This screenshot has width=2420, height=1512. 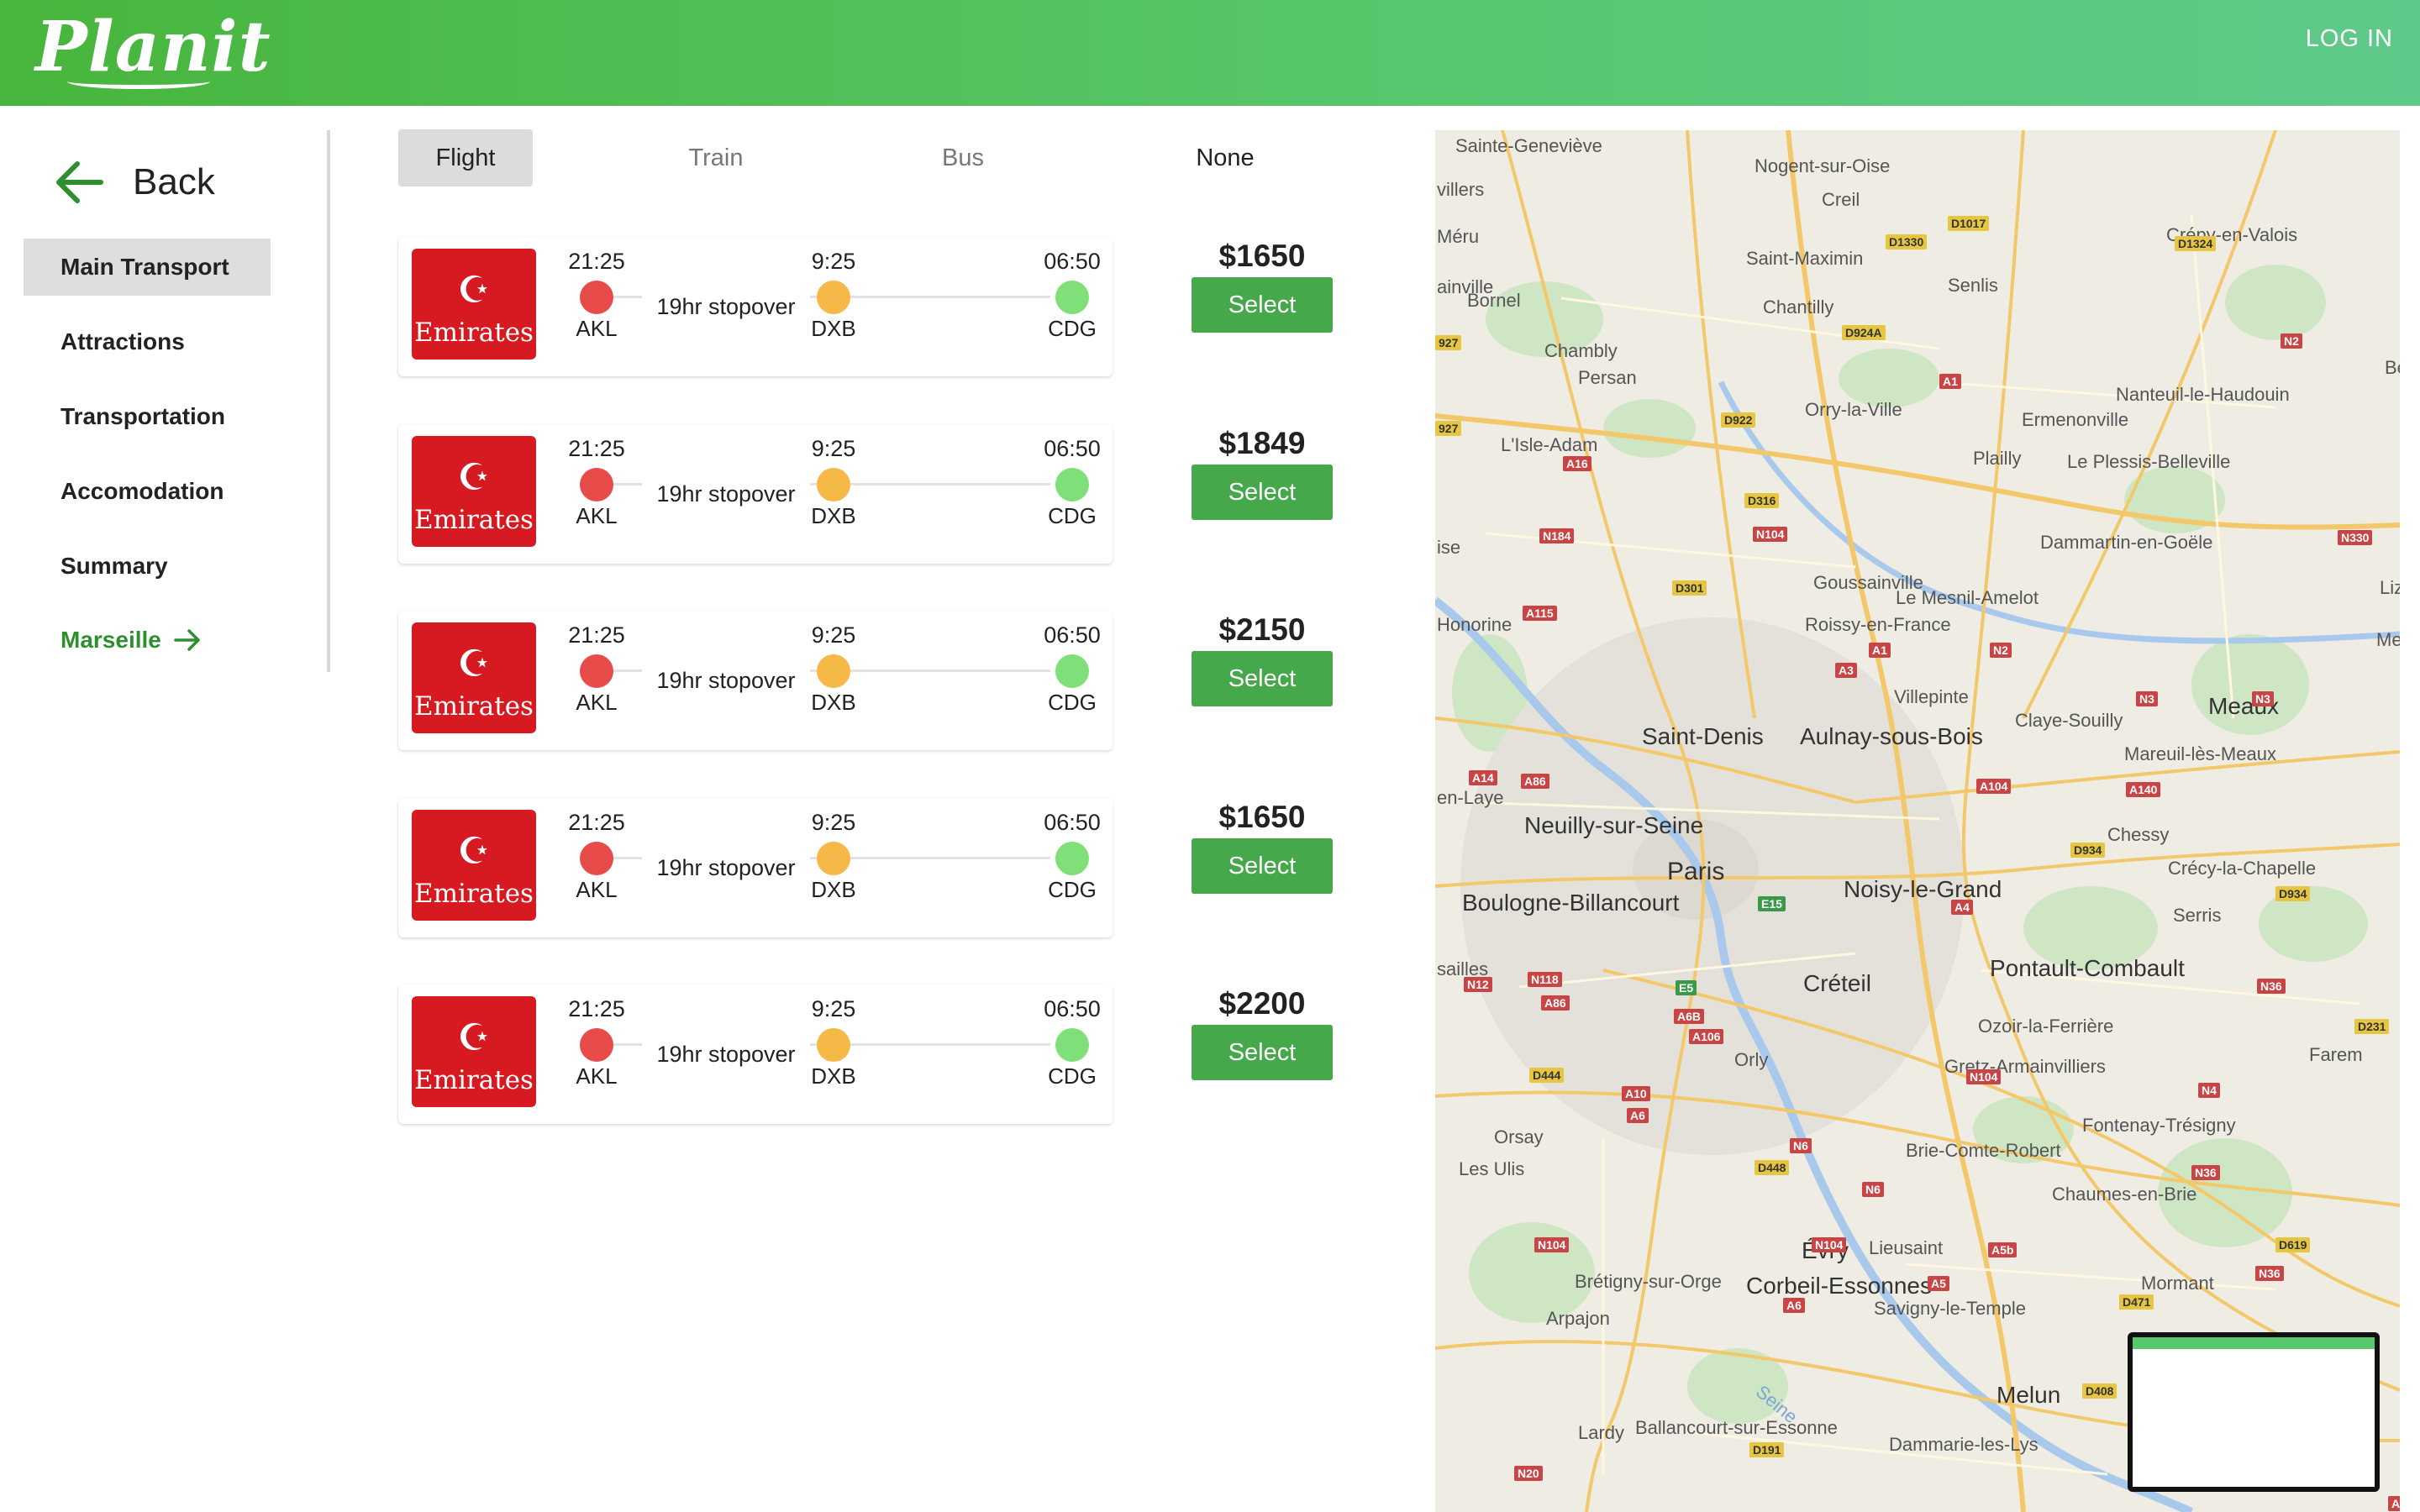 What do you see at coordinates (1225, 157) in the screenshot?
I see `tab-none: None` at bounding box center [1225, 157].